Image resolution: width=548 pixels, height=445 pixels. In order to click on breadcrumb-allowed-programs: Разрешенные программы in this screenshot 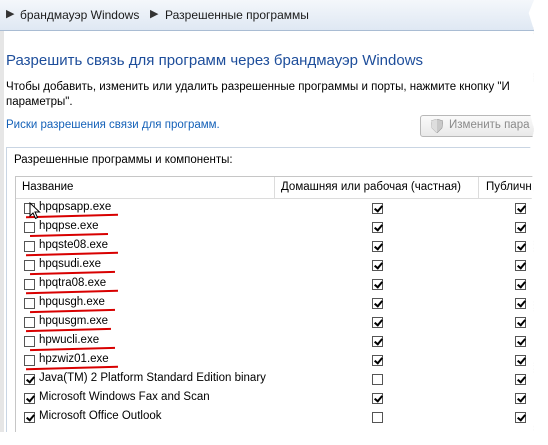, I will do `click(237, 15)`.